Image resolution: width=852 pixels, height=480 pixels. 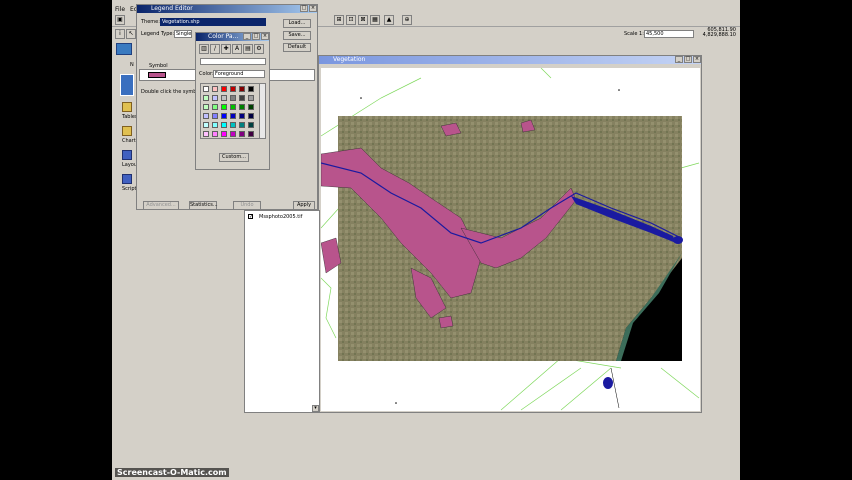 What do you see at coordinates (407, 20) in the screenshot?
I see `query-builder-icon: ⊕` at bounding box center [407, 20].